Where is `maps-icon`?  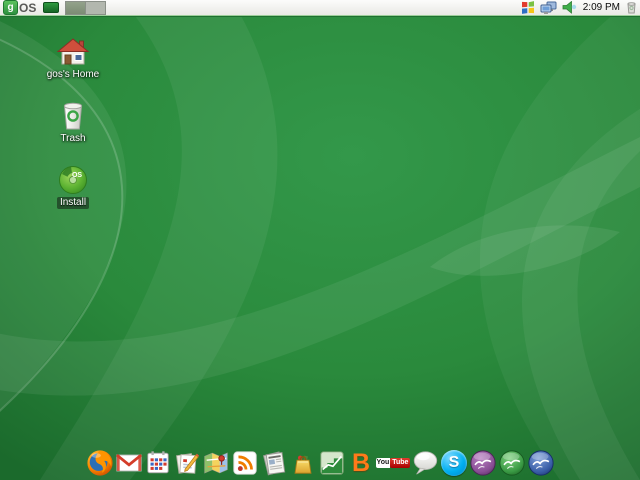
maps-icon is located at coordinates (216, 463).